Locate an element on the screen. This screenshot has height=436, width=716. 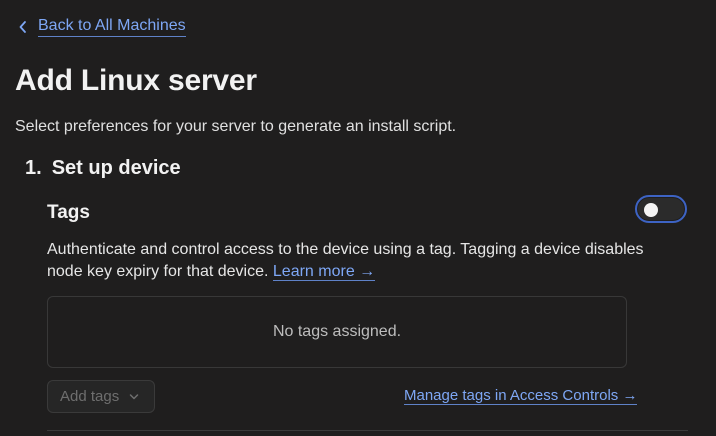
add-tags-label: Add tags is located at coordinates (90, 396).